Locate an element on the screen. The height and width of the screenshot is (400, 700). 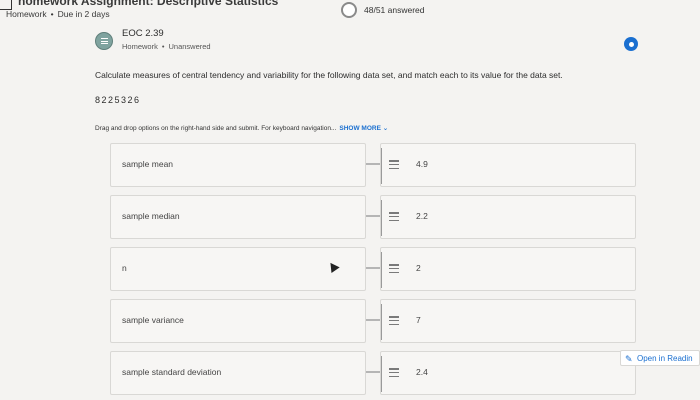
match-row: sample standard deviation 2.4 is located at coordinates (373, 373).